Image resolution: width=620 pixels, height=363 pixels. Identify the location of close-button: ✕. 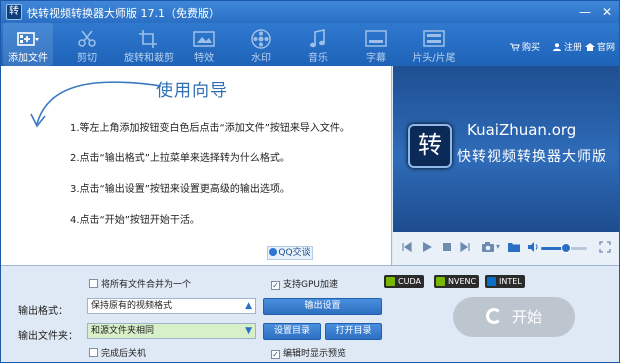
(607, 12).